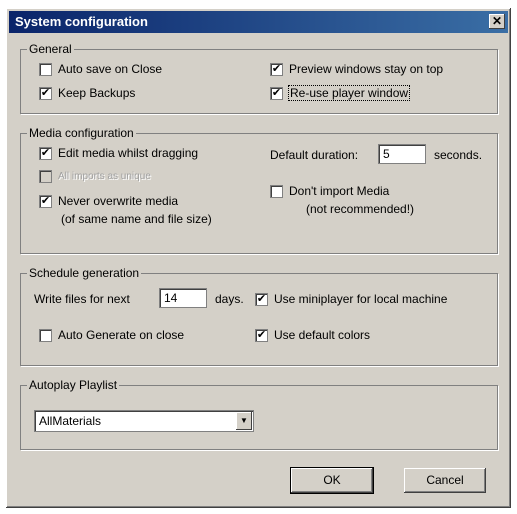 This screenshot has height=514, width=517. What do you see at coordinates (361, 299) in the screenshot?
I see `use-miniplayer-label: Use miniplayer for local machine` at bounding box center [361, 299].